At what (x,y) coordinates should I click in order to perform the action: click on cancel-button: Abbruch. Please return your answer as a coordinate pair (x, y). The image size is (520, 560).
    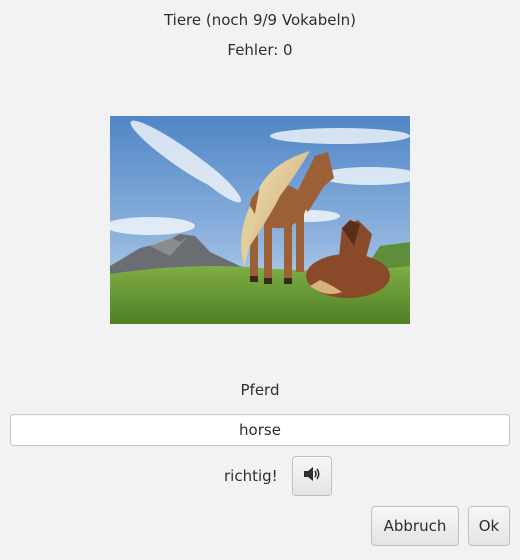
    Looking at the image, I should click on (415, 526).